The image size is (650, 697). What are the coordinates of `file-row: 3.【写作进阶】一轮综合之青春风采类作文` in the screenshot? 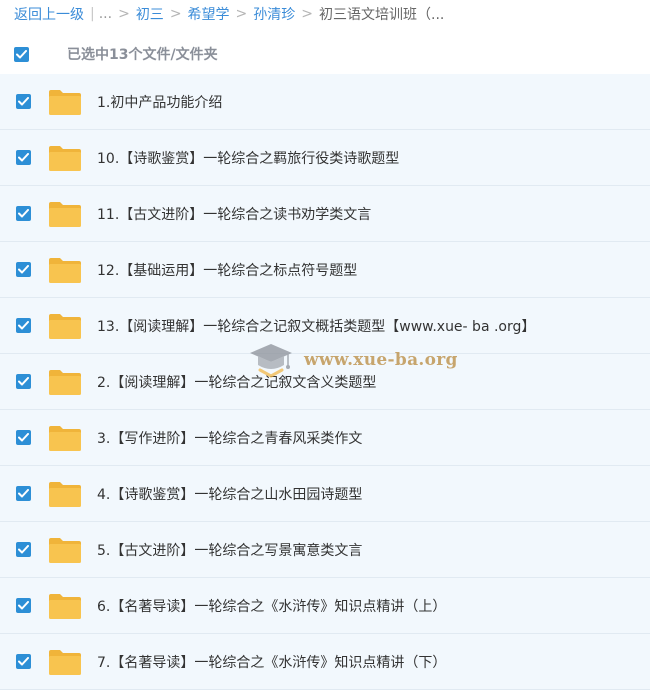 It's located at (325, 438).